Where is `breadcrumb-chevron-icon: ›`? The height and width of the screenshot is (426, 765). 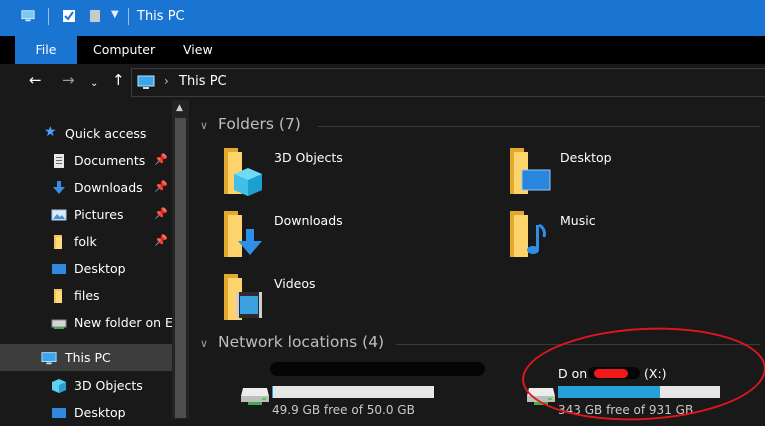 breadcrumb-chevron-icon: › is located at coordinates (166, 81).